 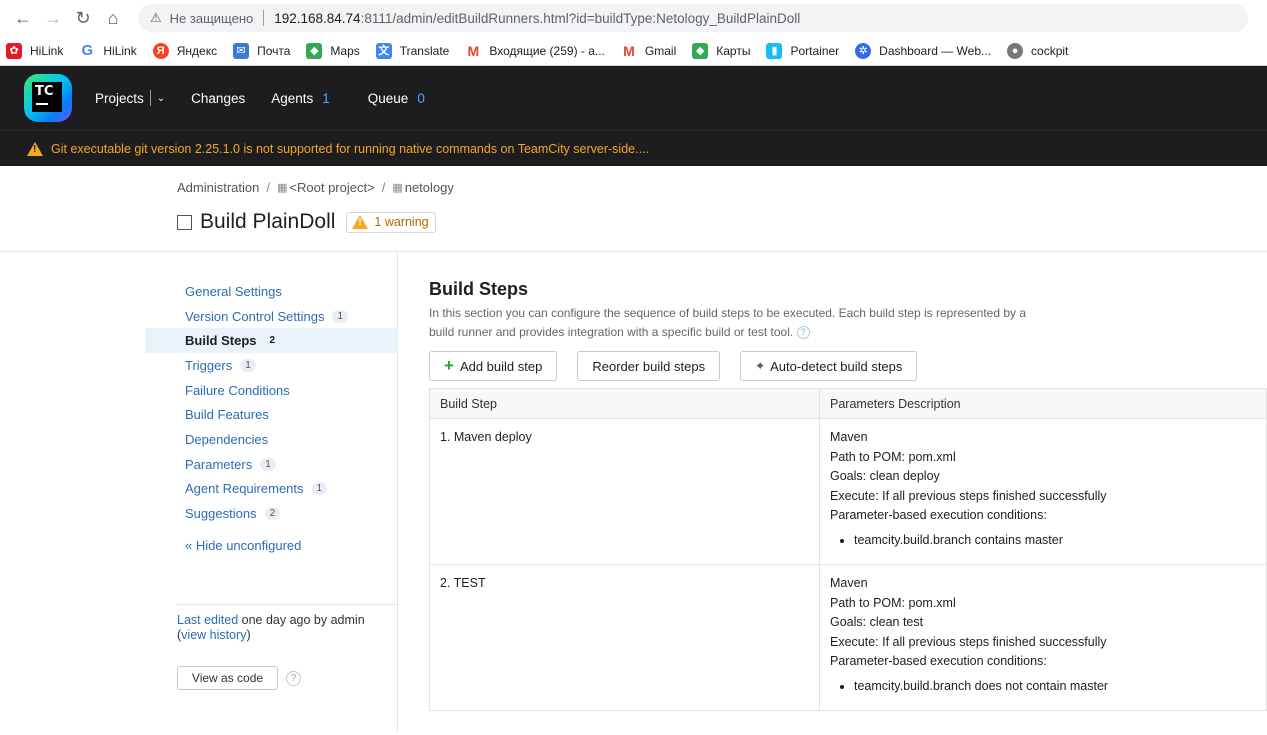 What do you see at coordinates (1015, 50) in the screenshot?
I see `cockpit-icon: ●` at bounding box center [1015, 50].